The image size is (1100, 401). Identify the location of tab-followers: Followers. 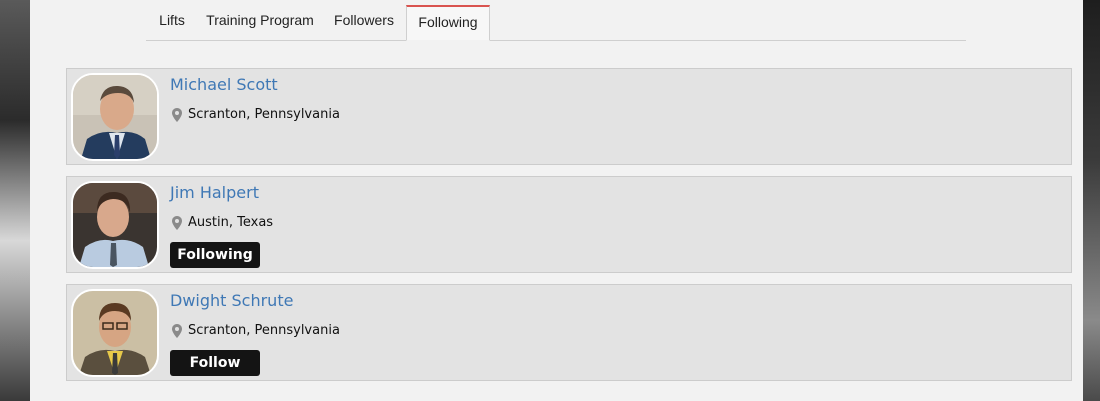
(364, 20).